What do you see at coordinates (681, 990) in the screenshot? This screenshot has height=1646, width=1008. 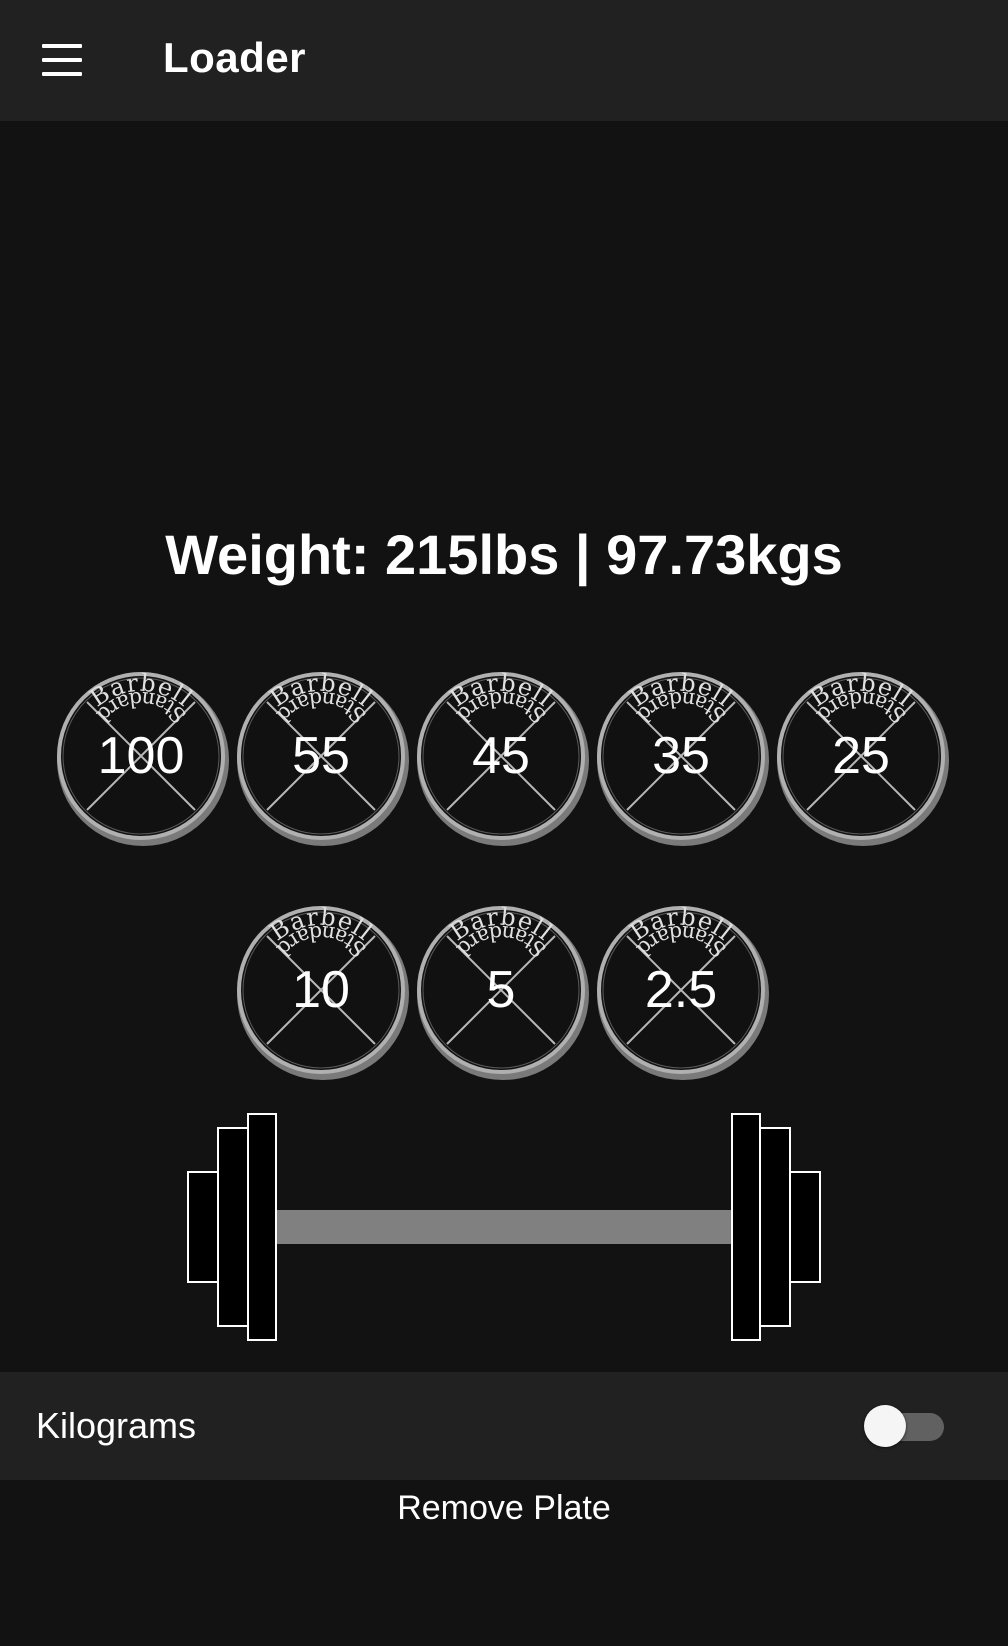 I see `plate-weight-label: 2.5` at bounding box center [681, 990].